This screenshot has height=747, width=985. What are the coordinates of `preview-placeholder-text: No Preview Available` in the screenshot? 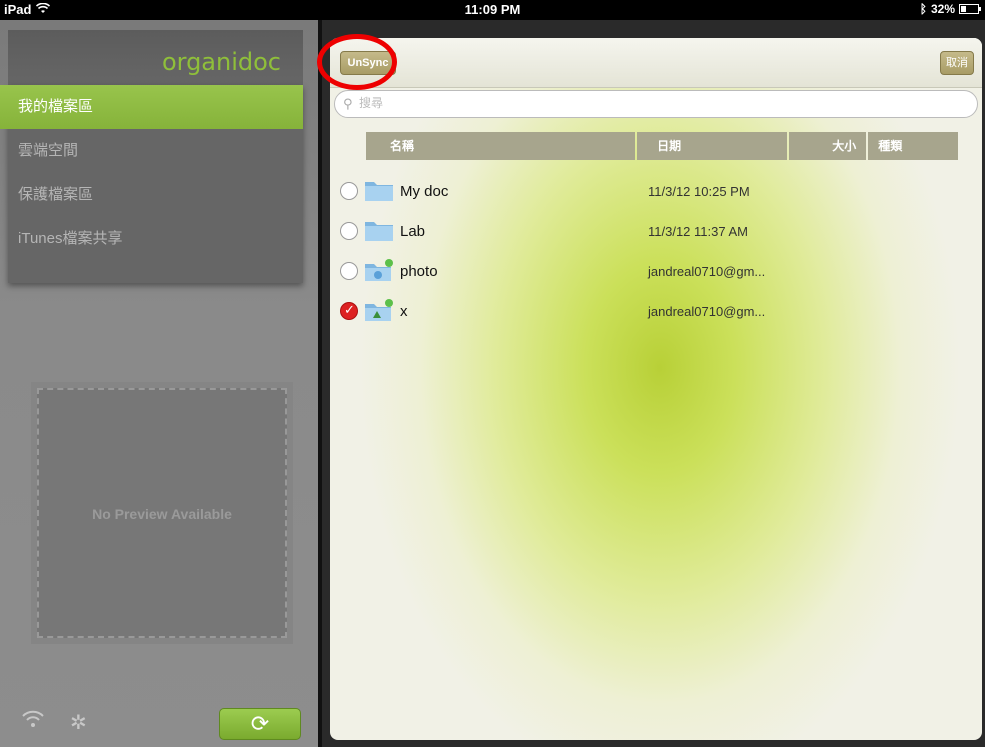 It's located at (162, 514).